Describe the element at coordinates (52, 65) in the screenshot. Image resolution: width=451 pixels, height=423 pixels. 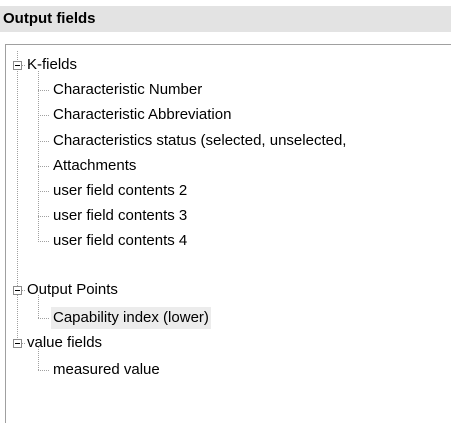
I see `tree-node-k-fields: K-fields` at that location.